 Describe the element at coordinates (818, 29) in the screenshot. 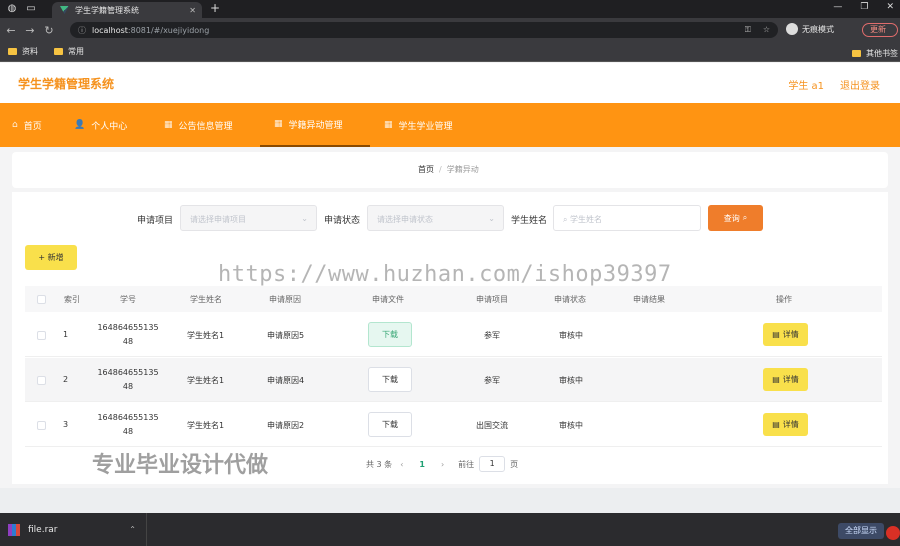

I see `incognito-label: 无痕模式` at that location.